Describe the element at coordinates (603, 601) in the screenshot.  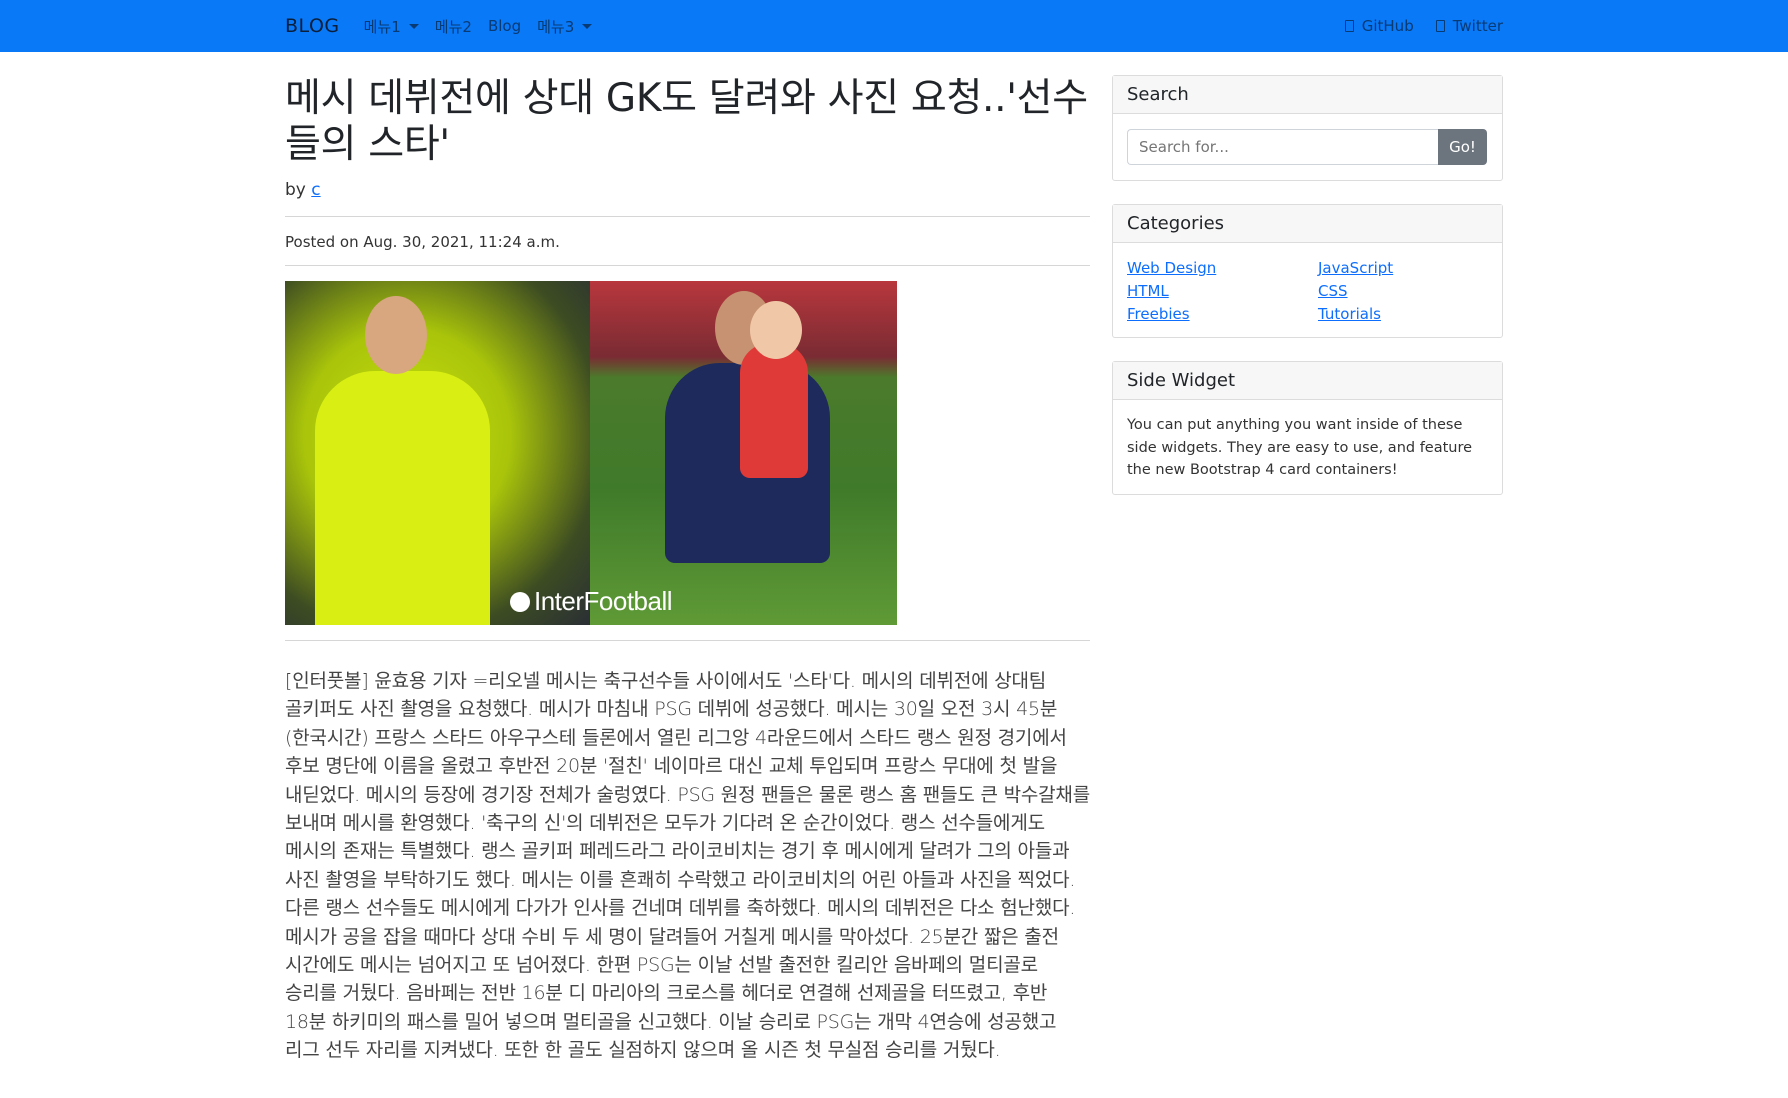
I see `watermark-text: InterFootball` at that location.